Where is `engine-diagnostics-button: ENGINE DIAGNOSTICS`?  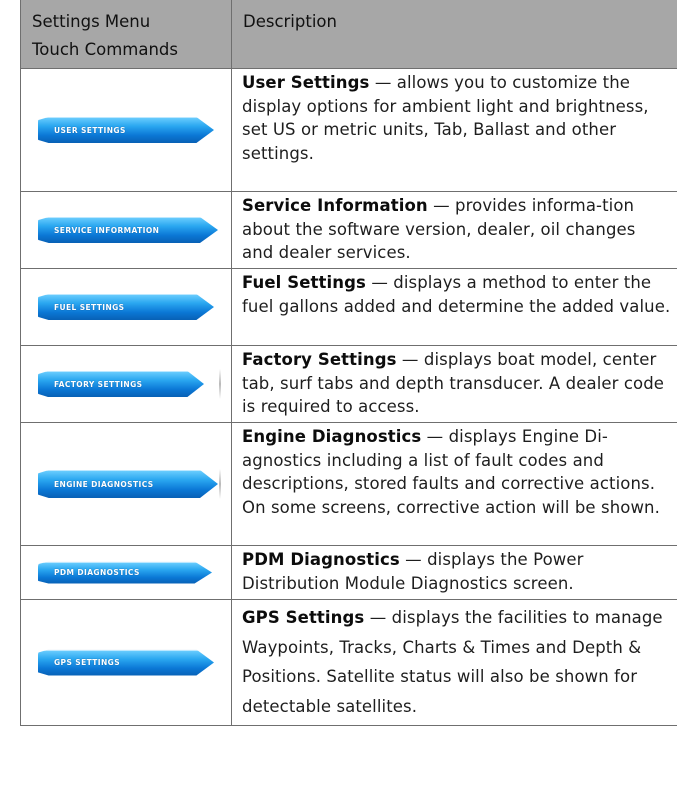 engine-diagnostics-button: ENGINE DIAGNOSTICS is located at coordinates (128, 484).